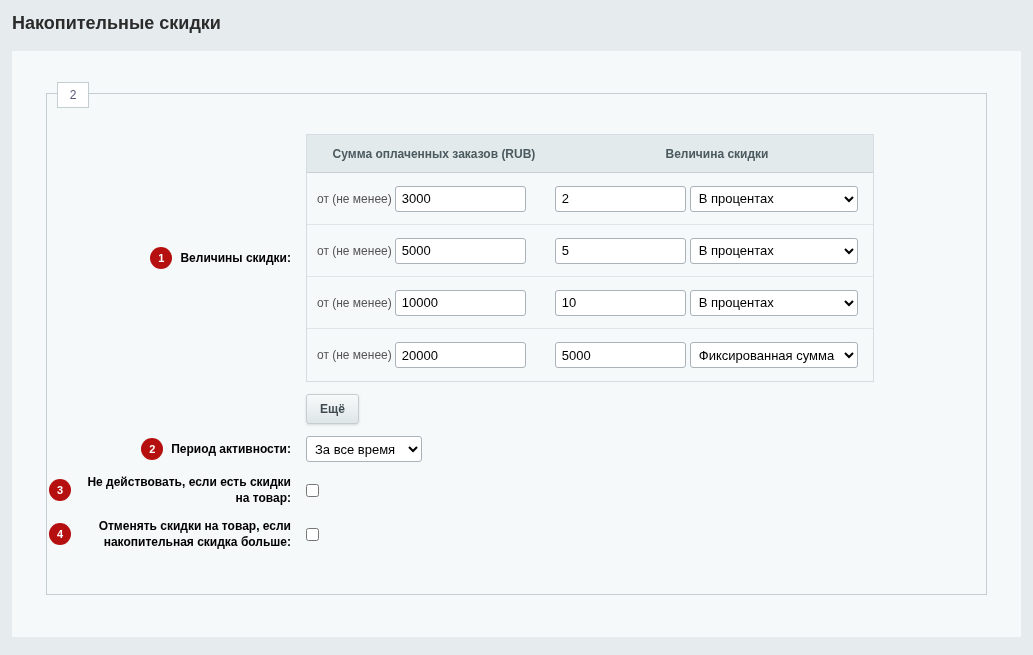 This screenshot has height=655, width=1033. Describe the element at coordinates (73, 95) in the screenshot. I see `fieldset-legend: 2` at that location.